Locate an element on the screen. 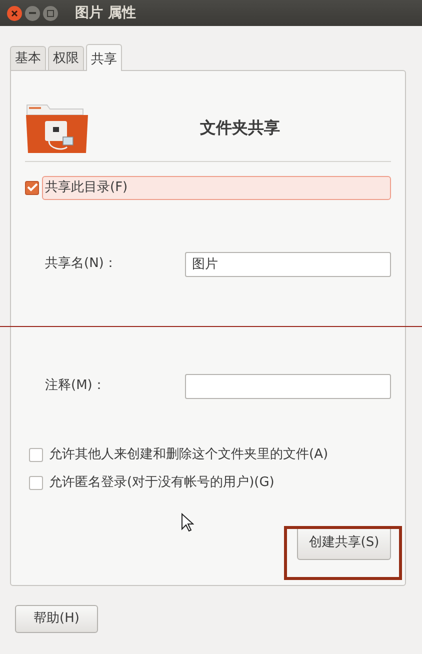  section-title: 文件夹共享 is located at coordinates (240, 128).